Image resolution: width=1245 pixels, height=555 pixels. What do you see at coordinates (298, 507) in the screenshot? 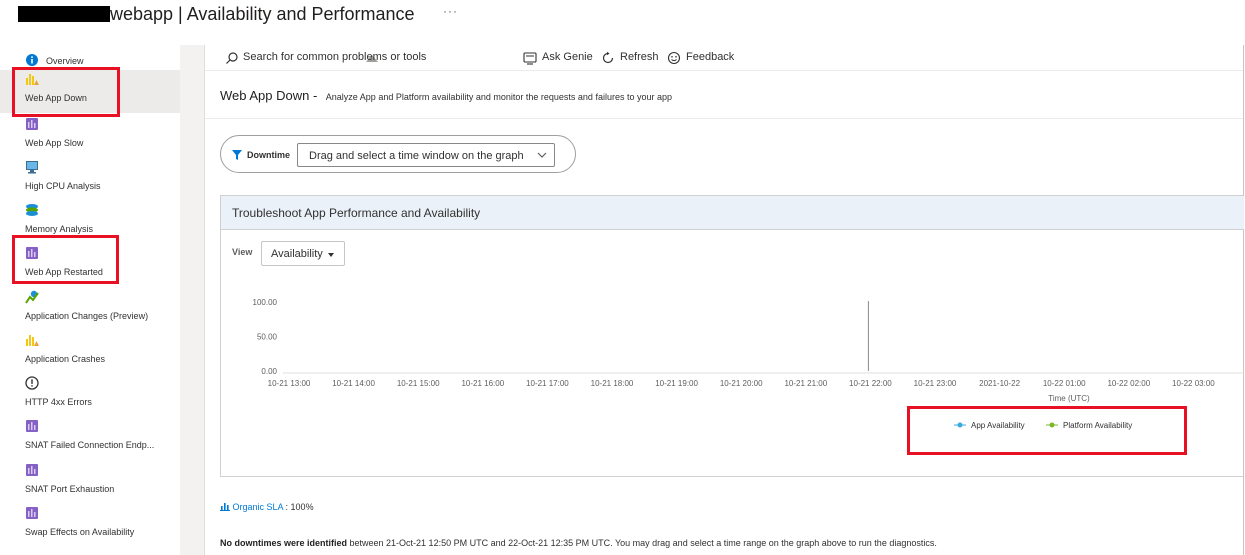
I see `organic-sla-value: : 100%` at bounding box center [298, 507].